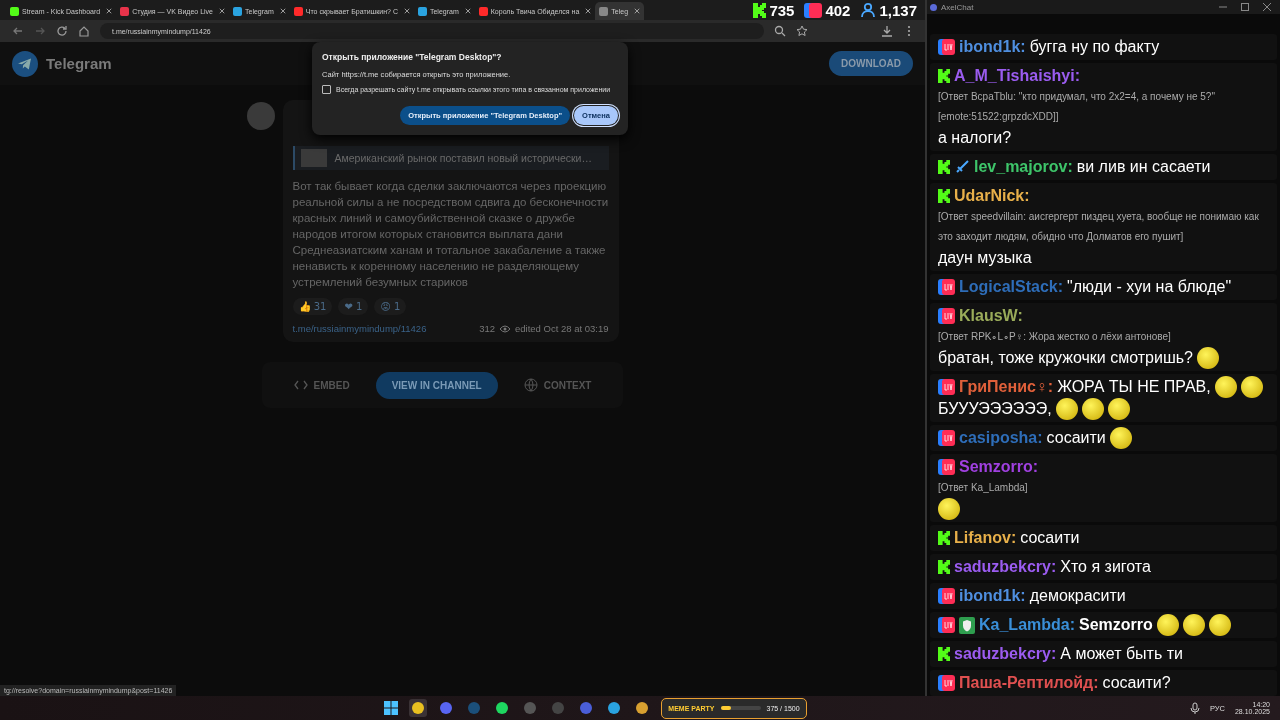 The height and width of the screenshot is (720, 1280). Describe the element at coordinates (995, 409) in the screenshot. I see `chat-text: БУУУЭЭЭЭЭЭ,` at that location.